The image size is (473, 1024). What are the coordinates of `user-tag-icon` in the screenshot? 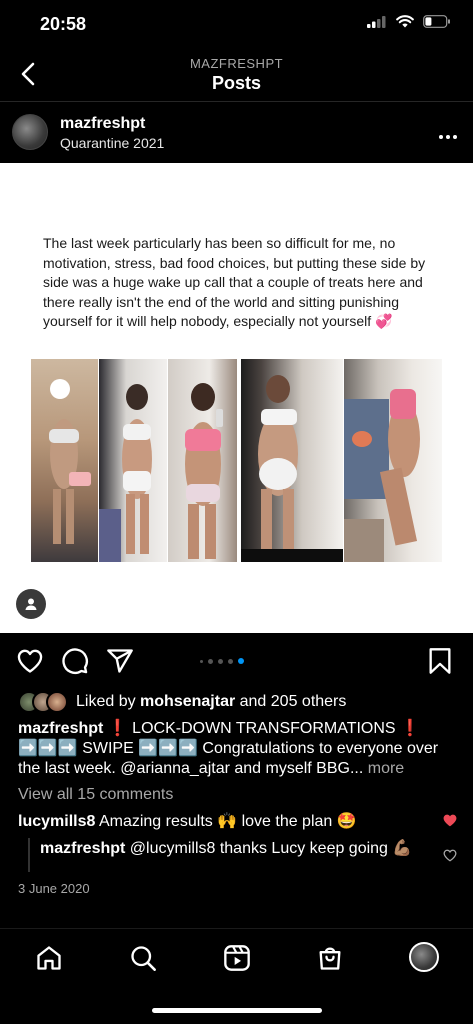 It's located at (31, 604).